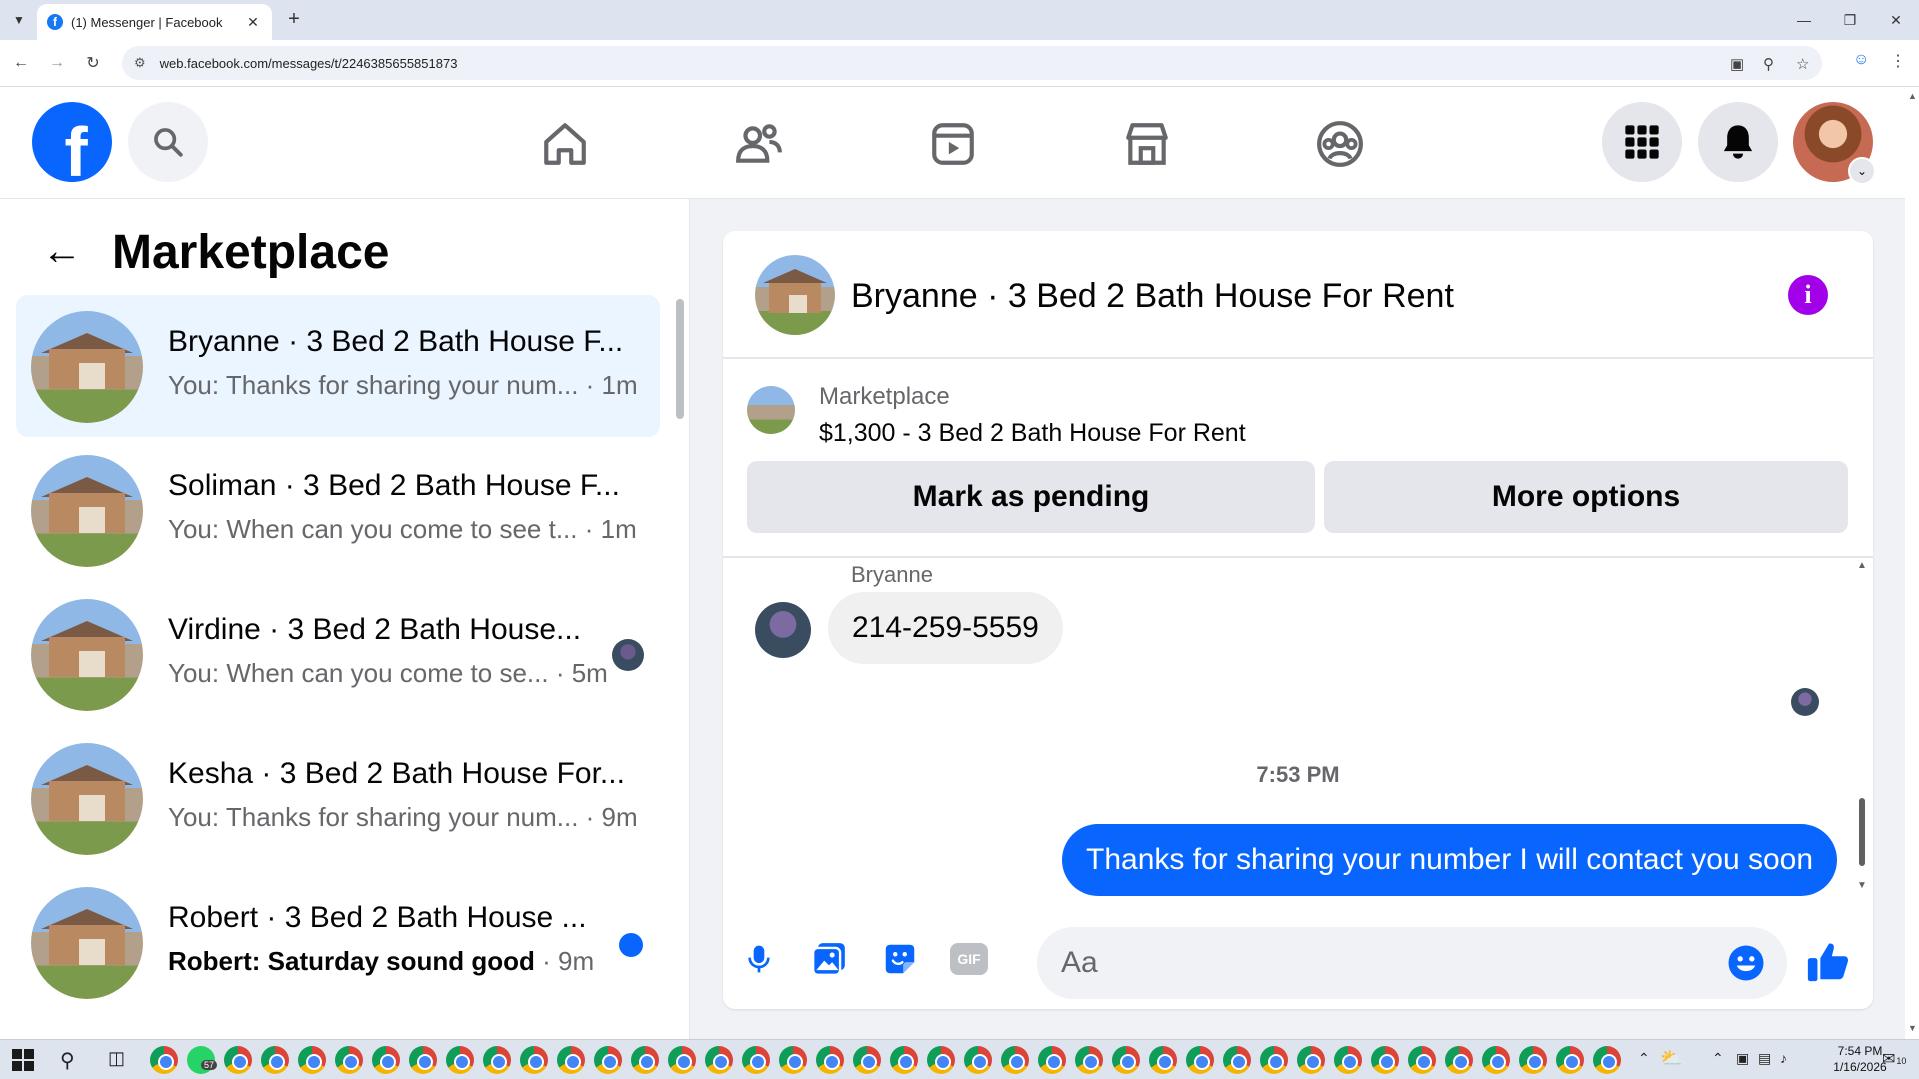  I want to click on whatsapp-taskbar-icon: 57, so click(202, 1060).